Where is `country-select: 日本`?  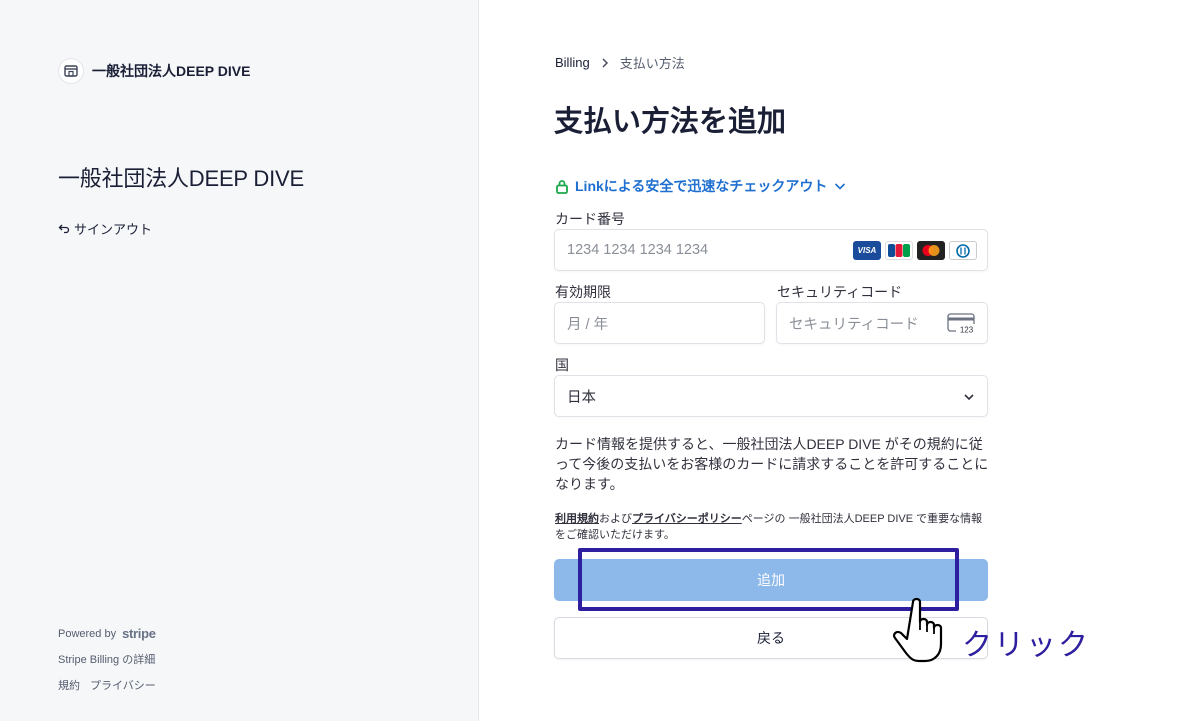 country-select: 日本 is located at coordinates (771, 396).